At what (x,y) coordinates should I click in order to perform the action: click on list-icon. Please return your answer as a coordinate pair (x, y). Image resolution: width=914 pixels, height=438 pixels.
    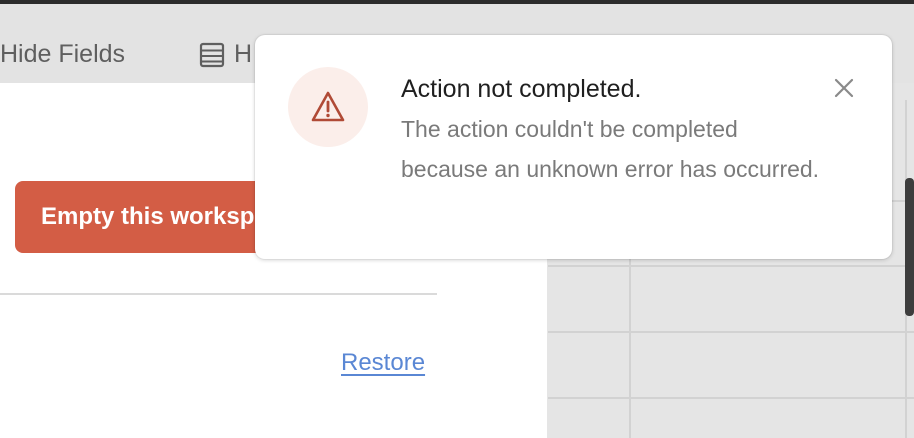
    Looking at the image, I should click on (212, 54).